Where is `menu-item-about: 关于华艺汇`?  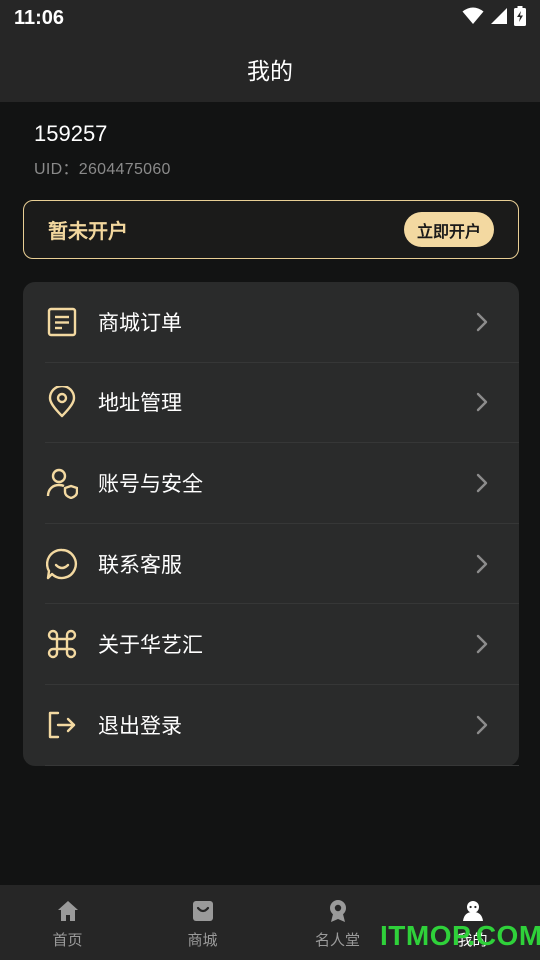 menu-item-about: 关于华艺汇 is located at coordinates (282, 644).